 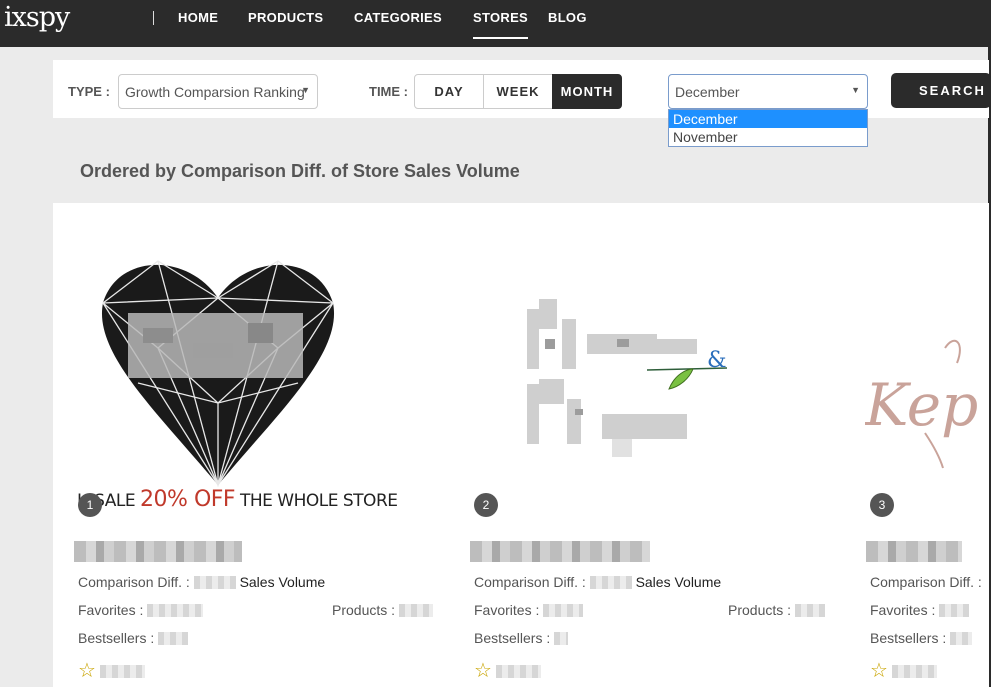 I want to click on active-nav-indicator, so click(x=500, y=38).